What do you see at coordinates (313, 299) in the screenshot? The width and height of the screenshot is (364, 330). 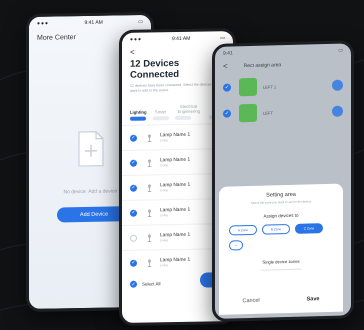 I see `save-button: Save` at bounding box center [313, 299].